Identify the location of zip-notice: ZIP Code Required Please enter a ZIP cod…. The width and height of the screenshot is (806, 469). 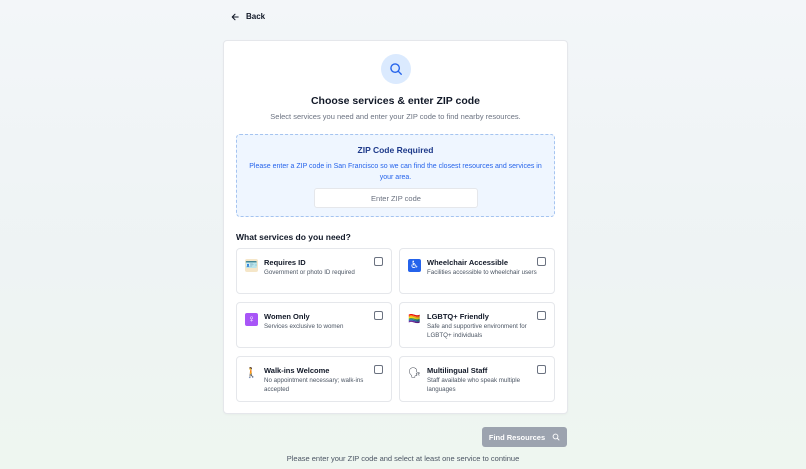
(395, 175).